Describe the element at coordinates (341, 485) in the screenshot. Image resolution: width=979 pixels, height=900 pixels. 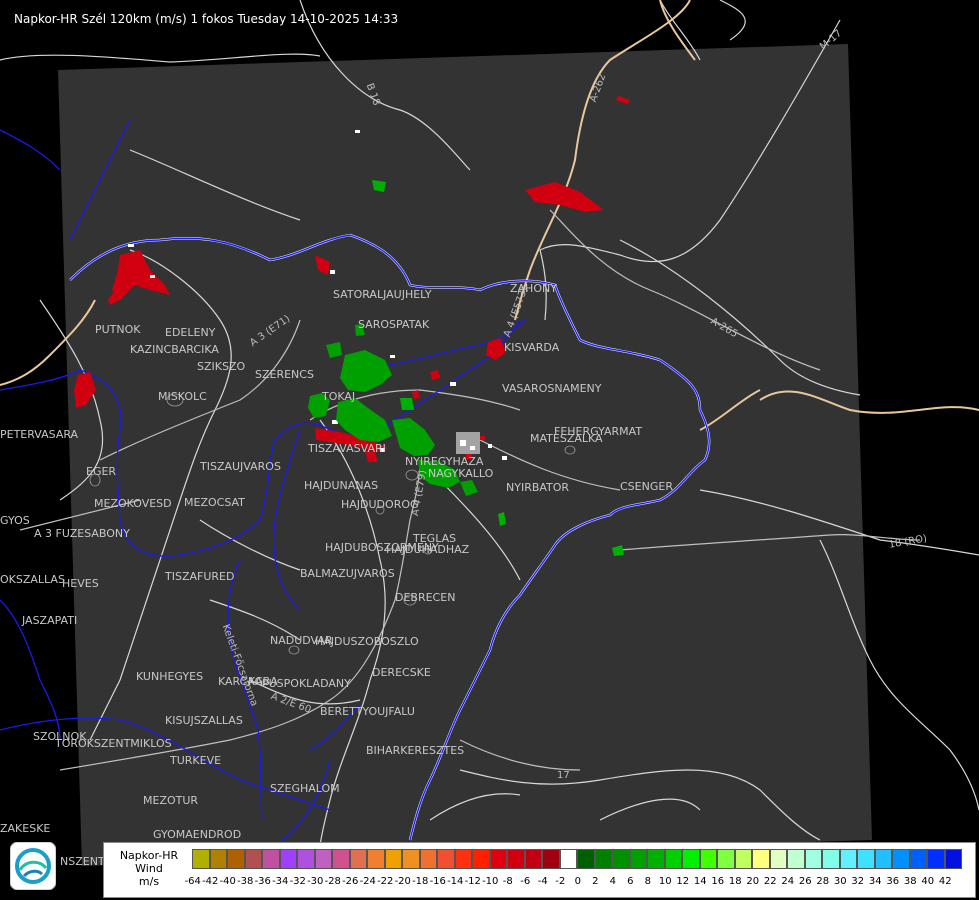
I see `city-label: HAJDUNANAS` at that location.